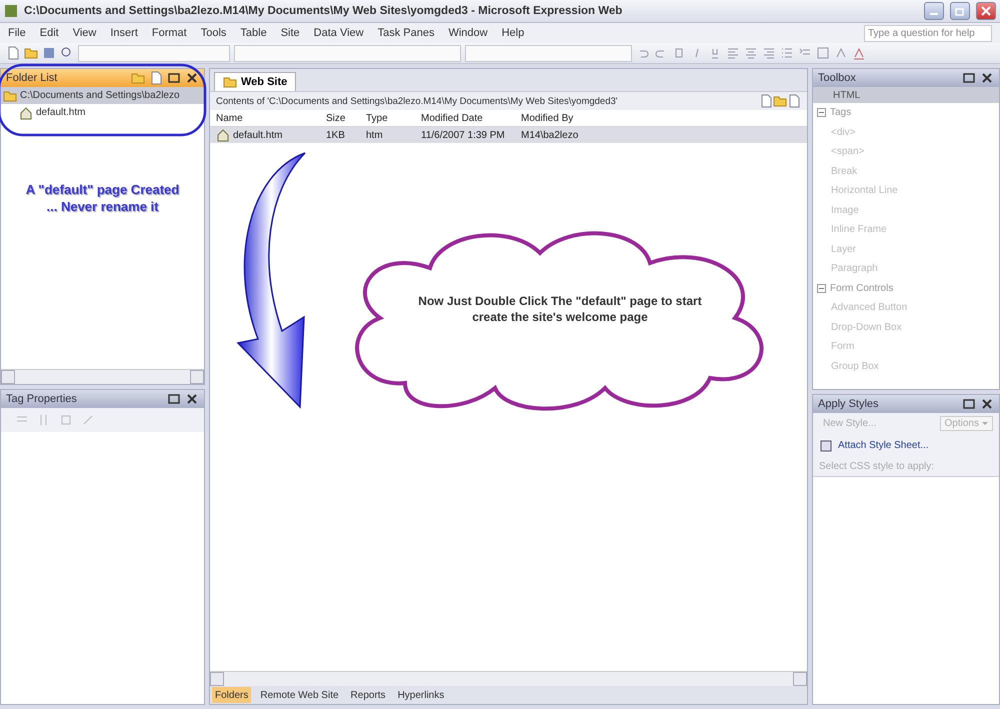 The height and width of the screenshot is (709, 1000). What do you see at coordinates (31, 53) in the screenshot?
I see `open-folder-icon` at bounding box center [31, 53].